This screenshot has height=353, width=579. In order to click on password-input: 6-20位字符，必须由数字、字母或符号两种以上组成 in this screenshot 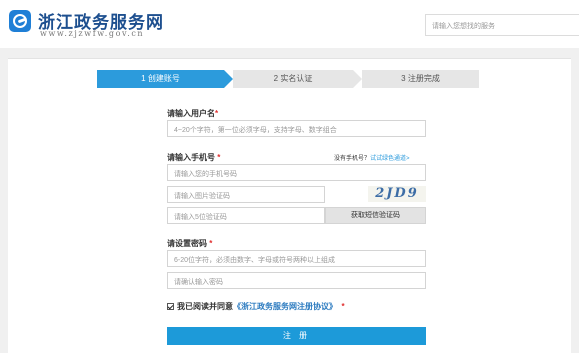, I will do `click(296, 258)`.